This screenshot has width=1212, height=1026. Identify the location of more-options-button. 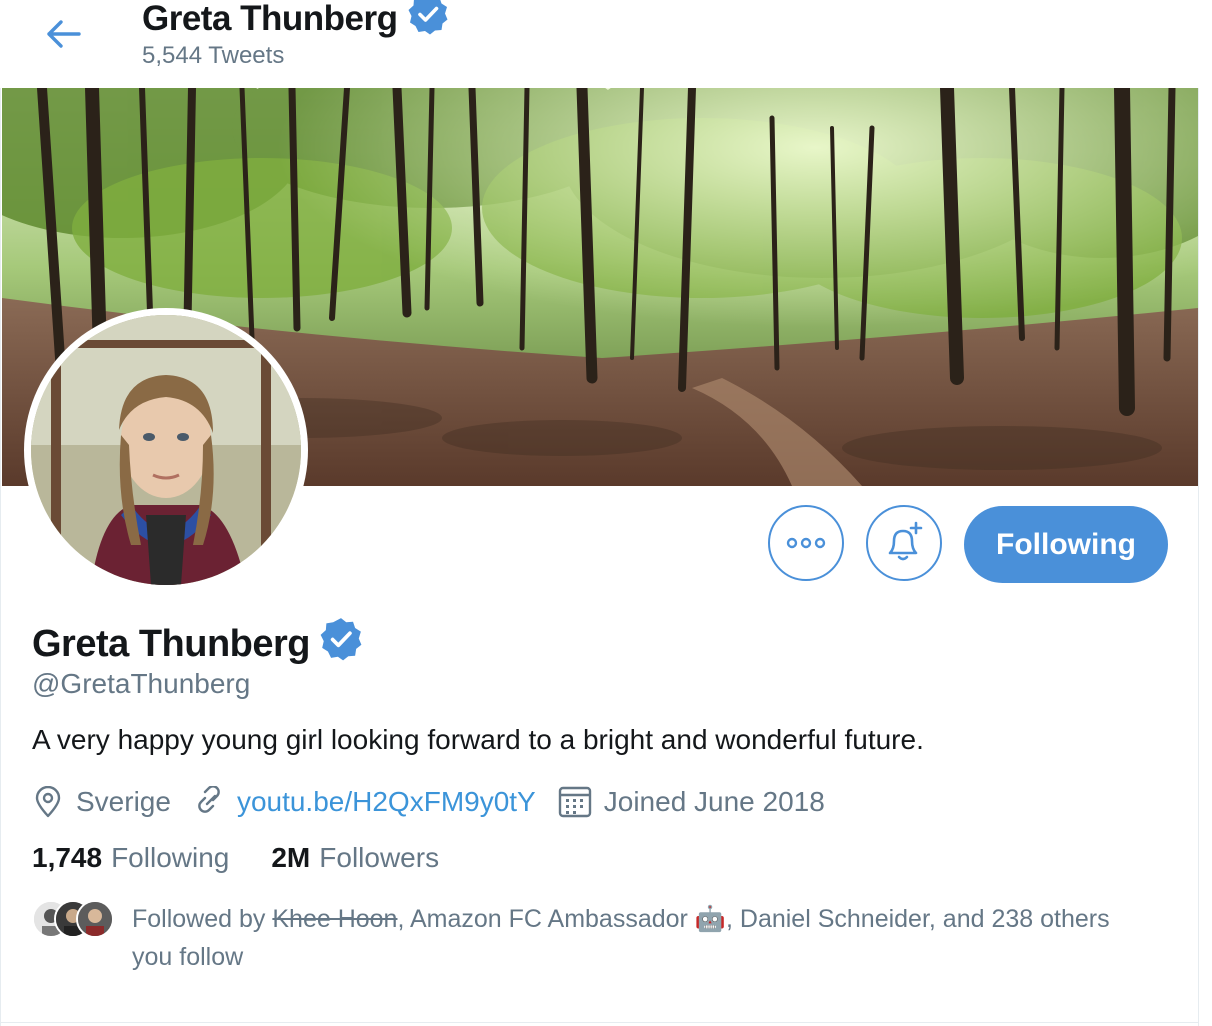
(806, 543).